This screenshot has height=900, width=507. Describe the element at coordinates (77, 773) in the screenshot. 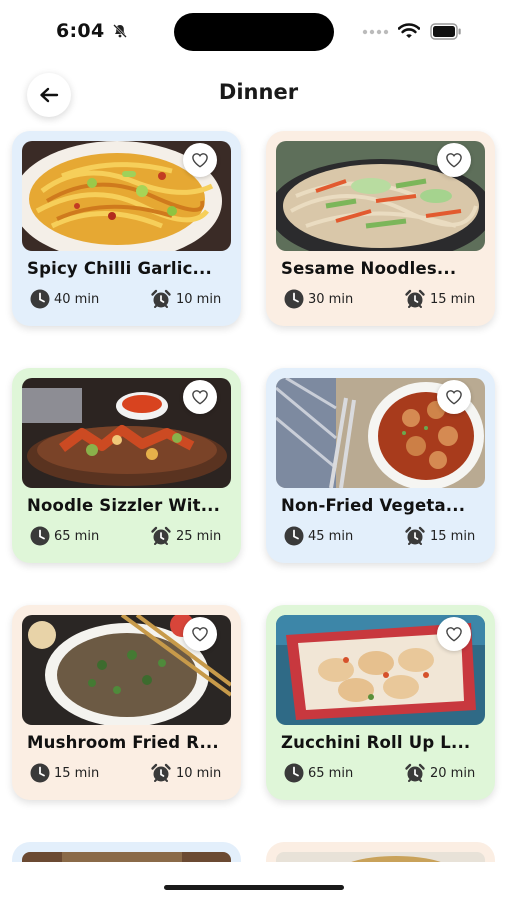

I see `prep-time-value: 15 min` at that location.